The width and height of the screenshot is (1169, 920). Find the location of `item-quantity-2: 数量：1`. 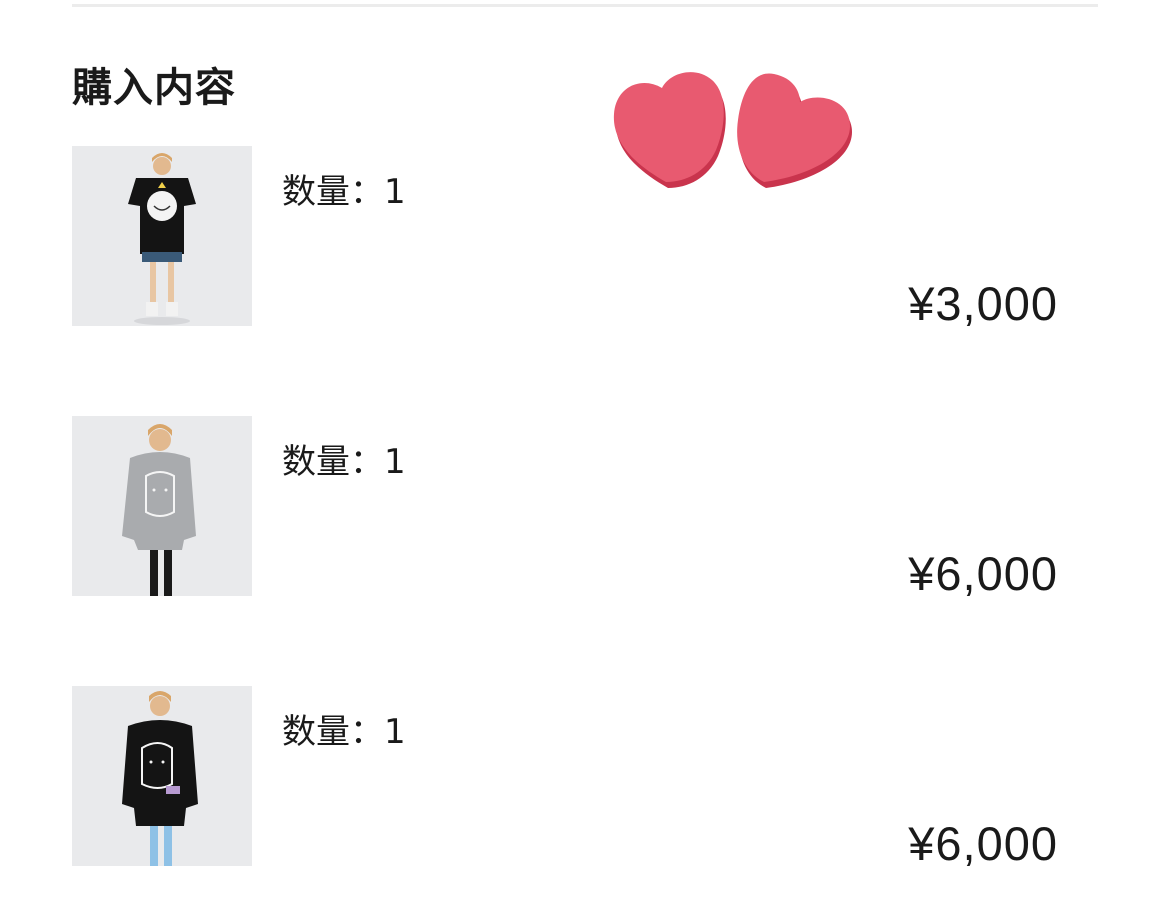

item-quantity-2: 数量：1 is located at coordinates (344, 462).